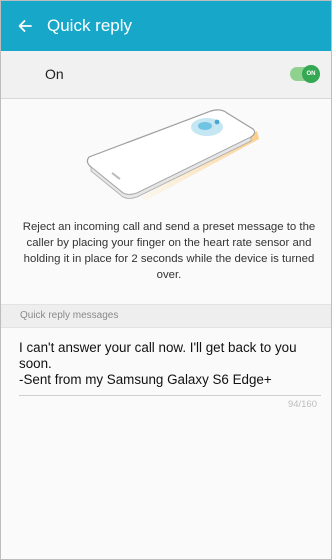 Image resolution: width=332 pixels, height=560 pixels. What do you see at coordinates (302, 404) in the screenshot?
I see `character-counter: 94/160` at bounding box center [302, 404].